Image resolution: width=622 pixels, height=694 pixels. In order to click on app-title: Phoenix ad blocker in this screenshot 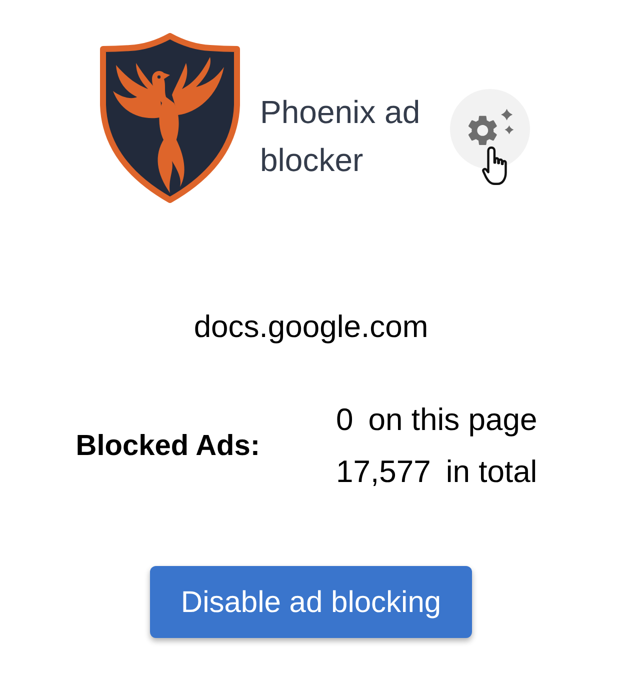, I will do `click(341, 136)`.